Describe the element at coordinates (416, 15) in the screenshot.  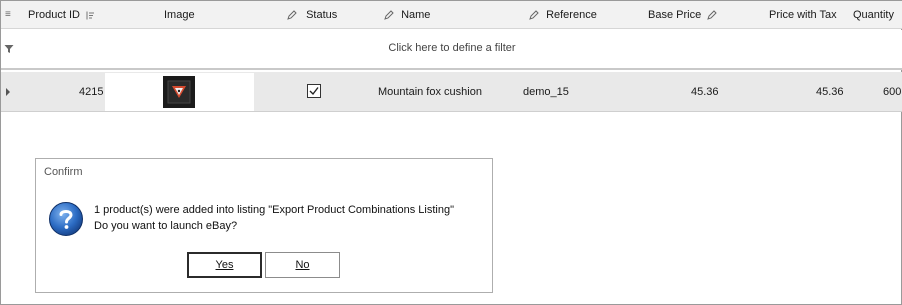
I see `column-label: Name` at that location.